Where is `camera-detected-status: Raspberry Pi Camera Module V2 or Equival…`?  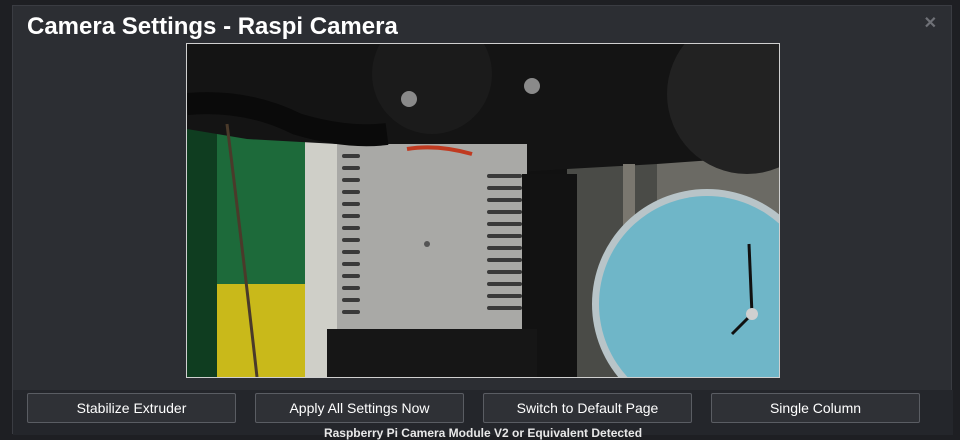
camera-detected-status: Raspberry Pi Camera Module V2 or Equival… is located at coordinates (483, 433).